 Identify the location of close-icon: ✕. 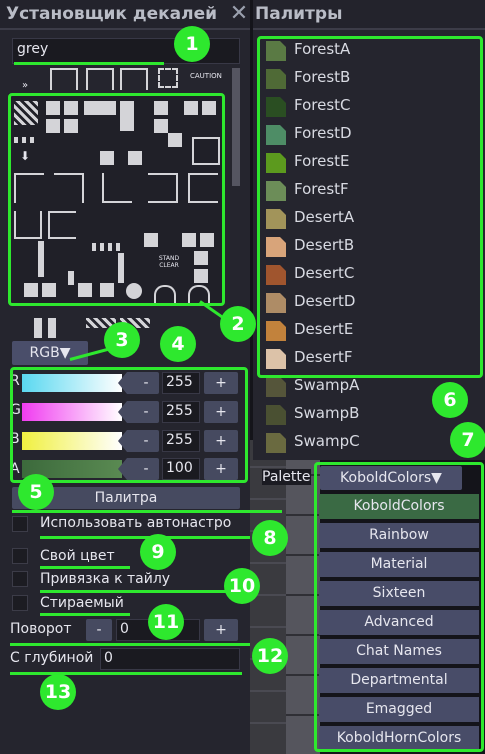
(239, 14).